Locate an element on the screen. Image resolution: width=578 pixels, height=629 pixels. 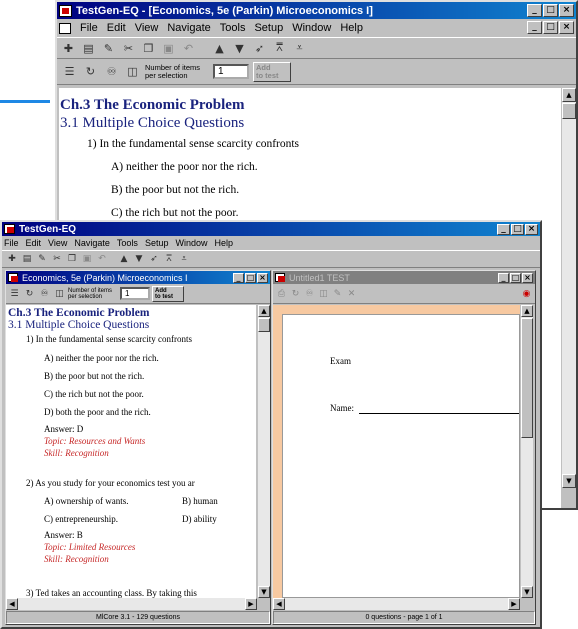
answer-key-icon: ◉ is located at coordinates (526, 294).